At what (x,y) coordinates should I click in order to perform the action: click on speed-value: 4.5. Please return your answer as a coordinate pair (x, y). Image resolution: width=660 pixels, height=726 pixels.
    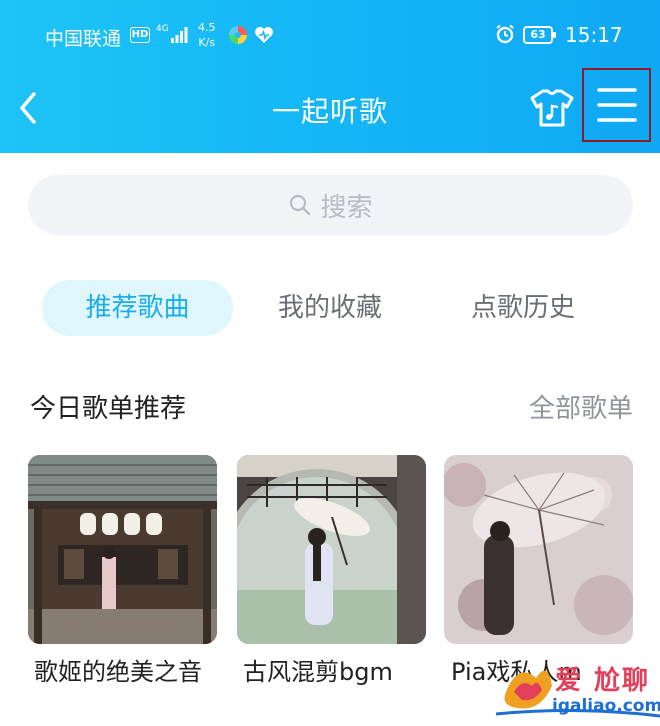
    Looking at the image, I should click on (207, 27).